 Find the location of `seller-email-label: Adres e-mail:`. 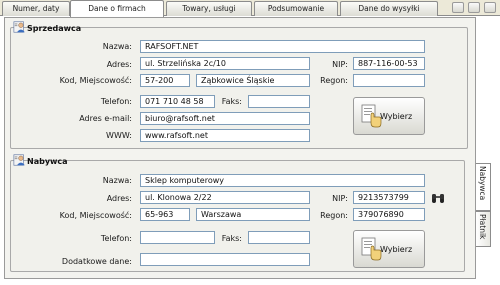

seller-email-label: Adres e-mail: is located at coordinates (105, 118).